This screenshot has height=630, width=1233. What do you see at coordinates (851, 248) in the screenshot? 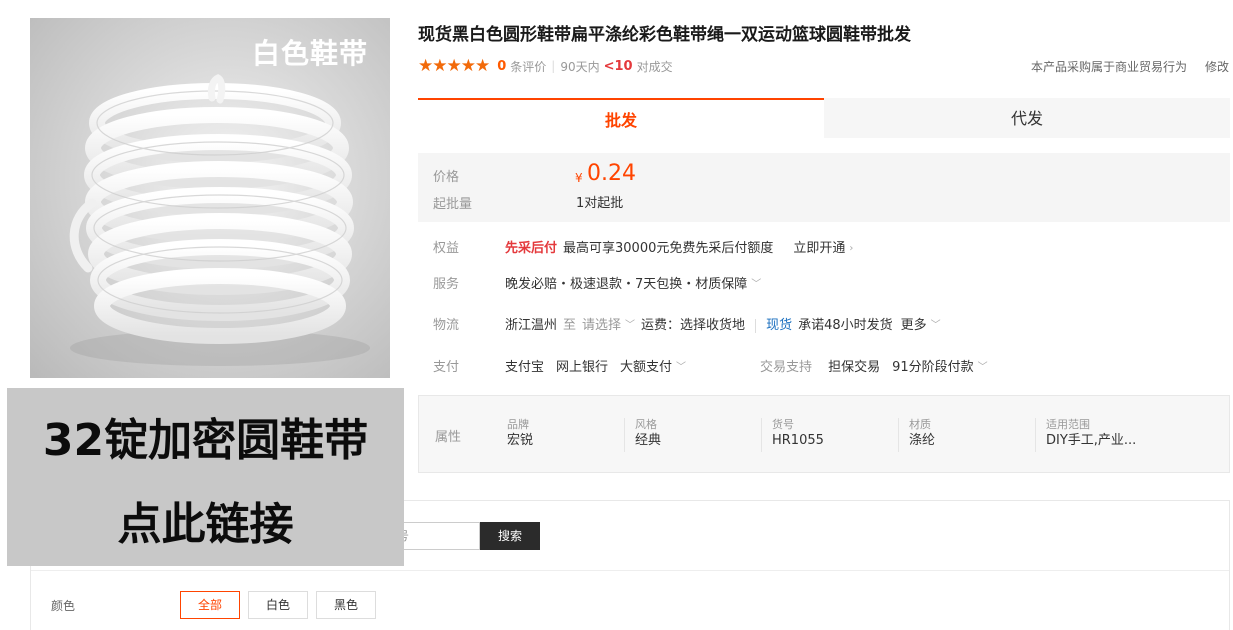
I see `chevron-right-icon: ›` at bounding box center [851, 248].